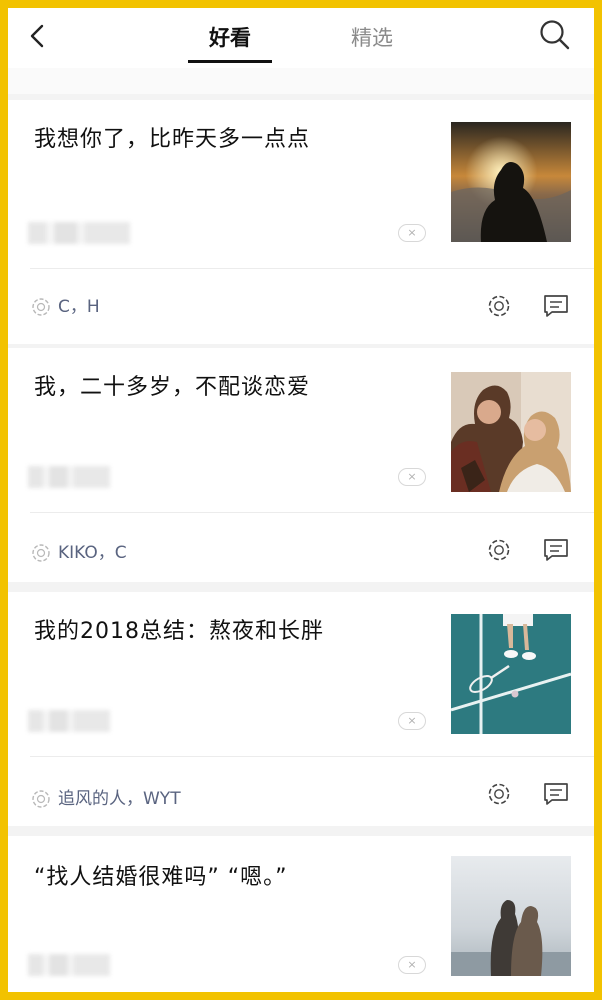  What do you see at coordinates (234, 140) in the screenshot?
I see `article-title: 我想你了，比昨天多一点点` at bounding box center [234, 140].